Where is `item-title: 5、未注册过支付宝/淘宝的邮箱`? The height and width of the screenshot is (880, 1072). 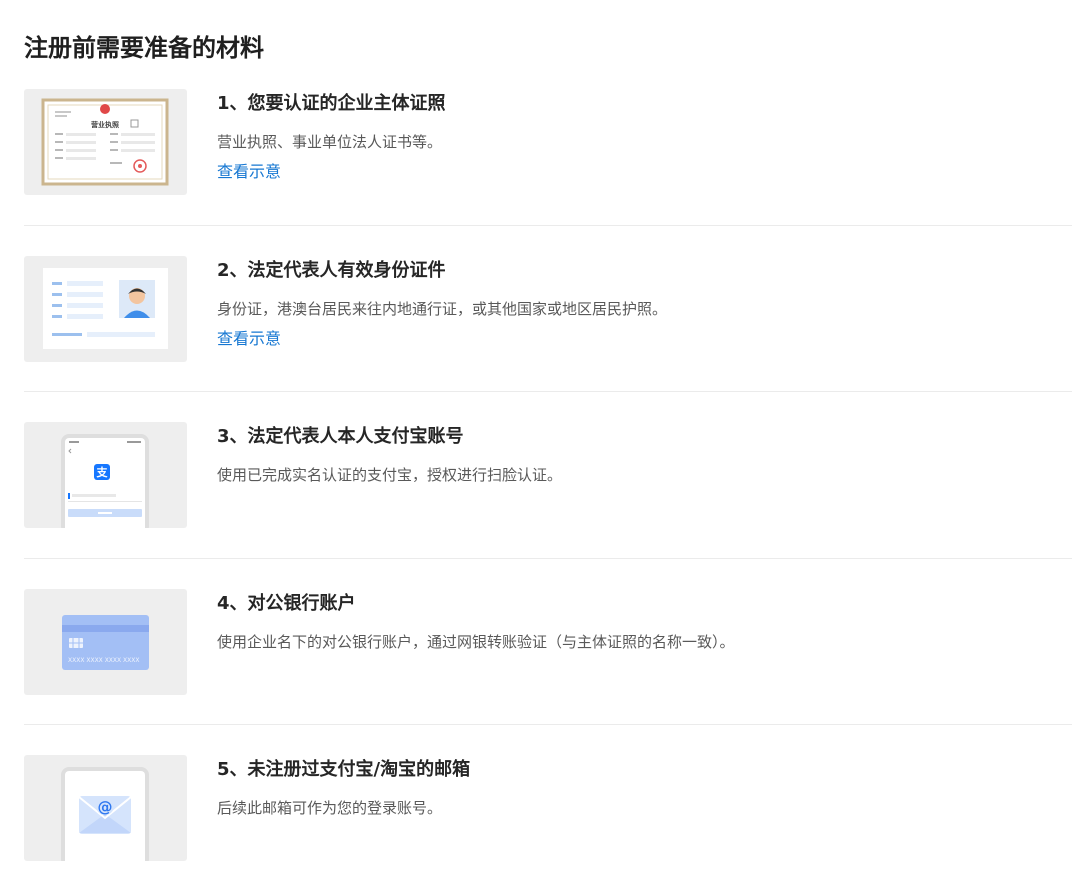 item-title: 5、未注册过支付宝/淘宝的邮箱 is located at coordinates (344, 769).